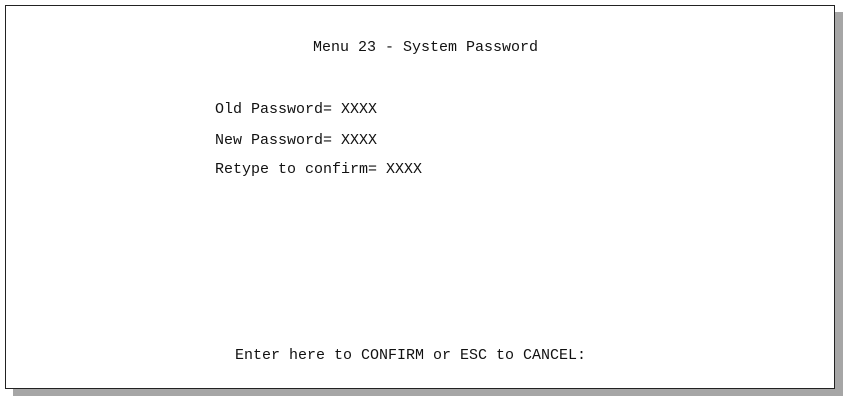 This screenshot has height=399, width=843. I want to click on new-password-field: XXXX, so click(359, 140).